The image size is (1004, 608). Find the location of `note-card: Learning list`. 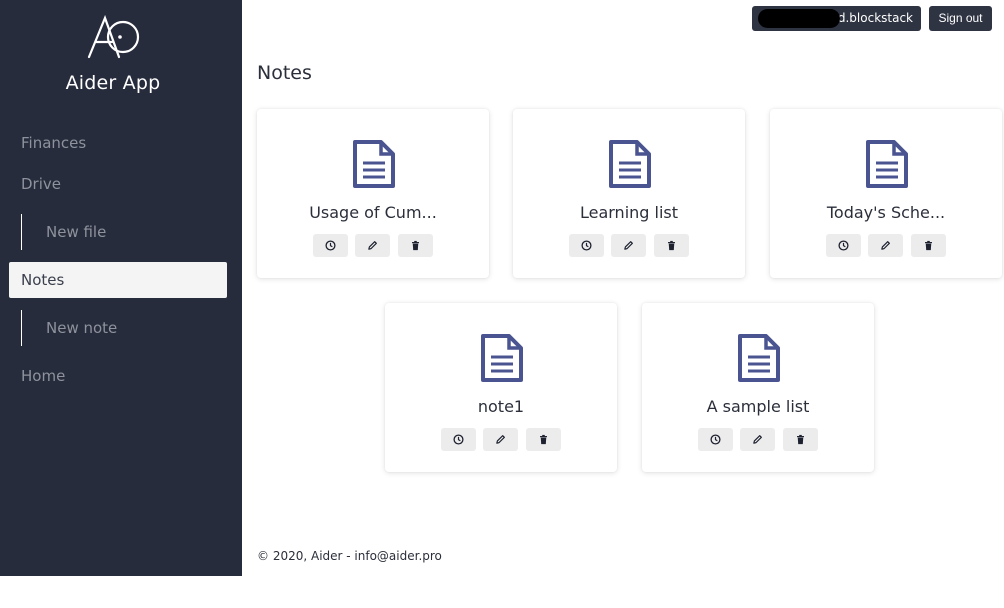

note-card: Learning list is located at coordinates (629, 193).